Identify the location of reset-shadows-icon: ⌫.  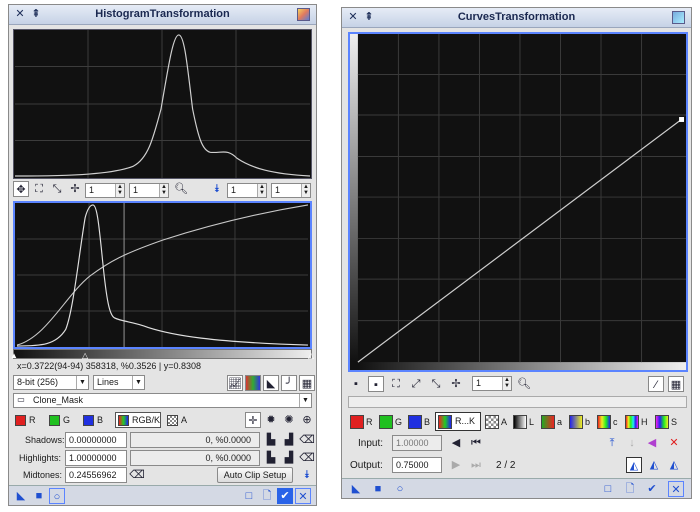
(307, 440).